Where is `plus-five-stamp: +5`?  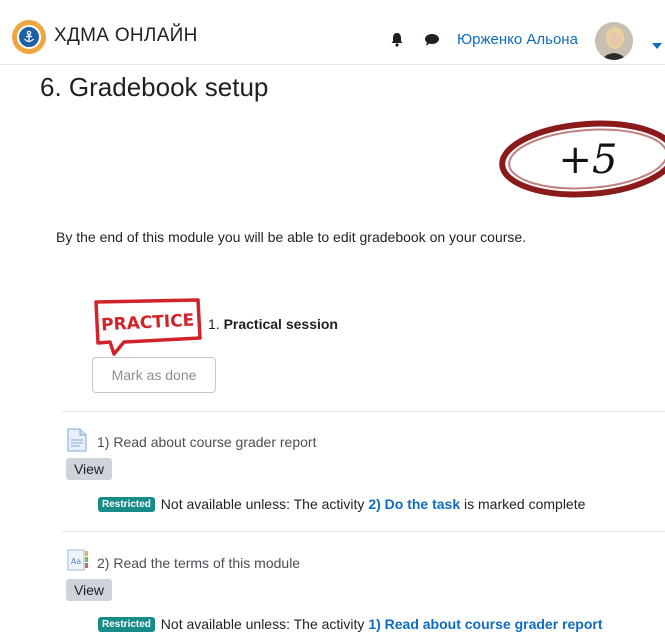 plus-five-stamp: +5 is located at coordinates (581, 161).